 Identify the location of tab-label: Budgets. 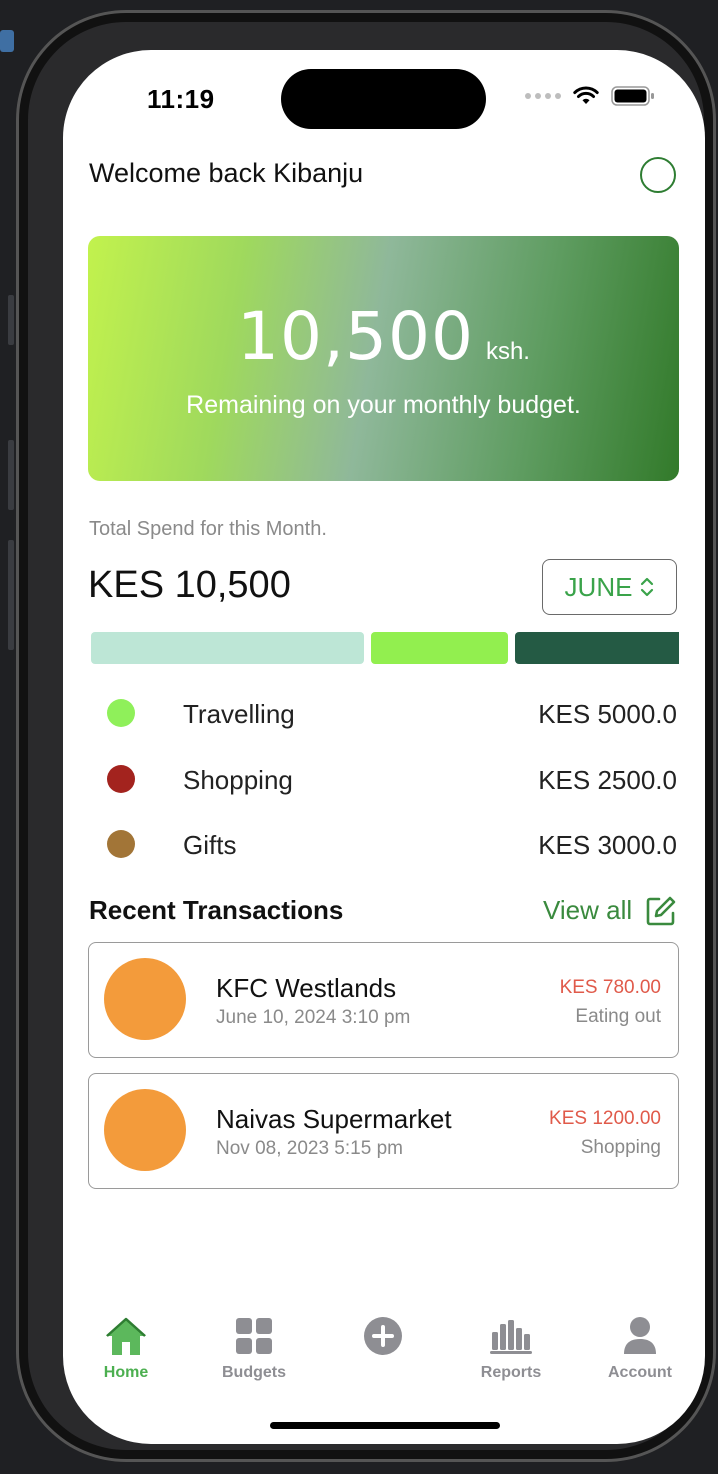
(254, 1372).